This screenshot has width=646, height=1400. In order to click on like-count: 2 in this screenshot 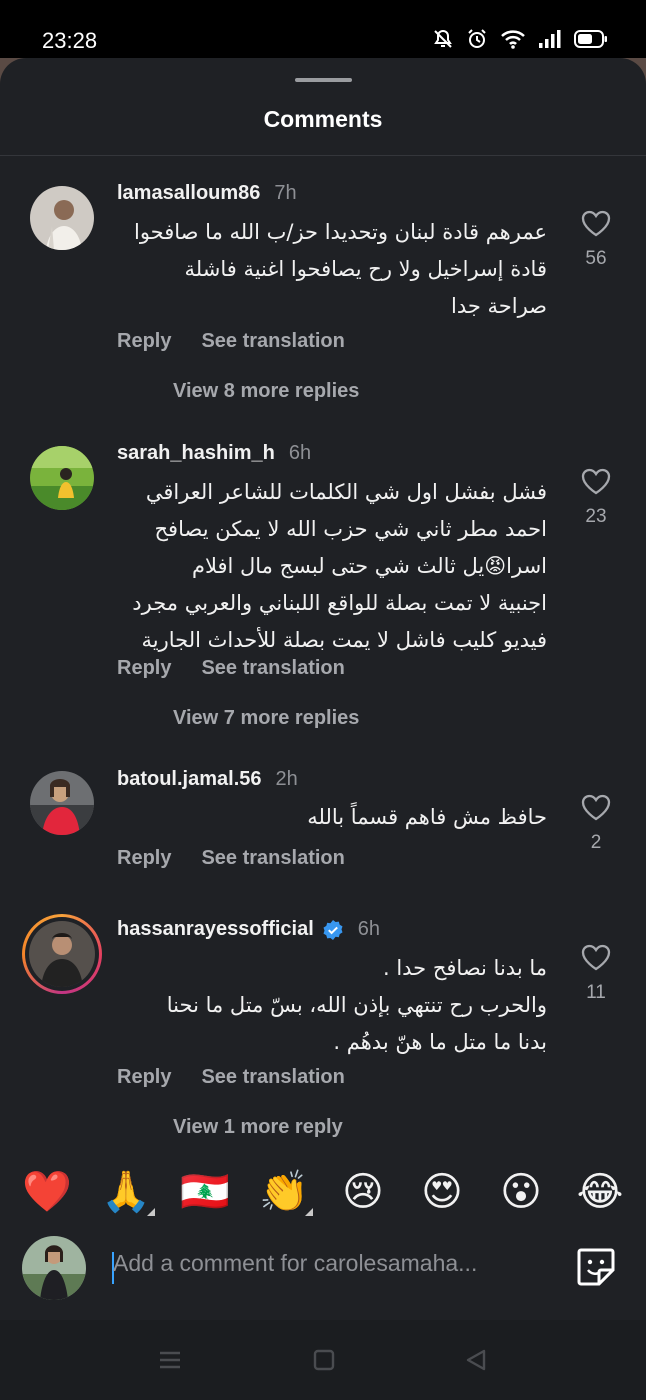, I will do `click(596, 842)`.